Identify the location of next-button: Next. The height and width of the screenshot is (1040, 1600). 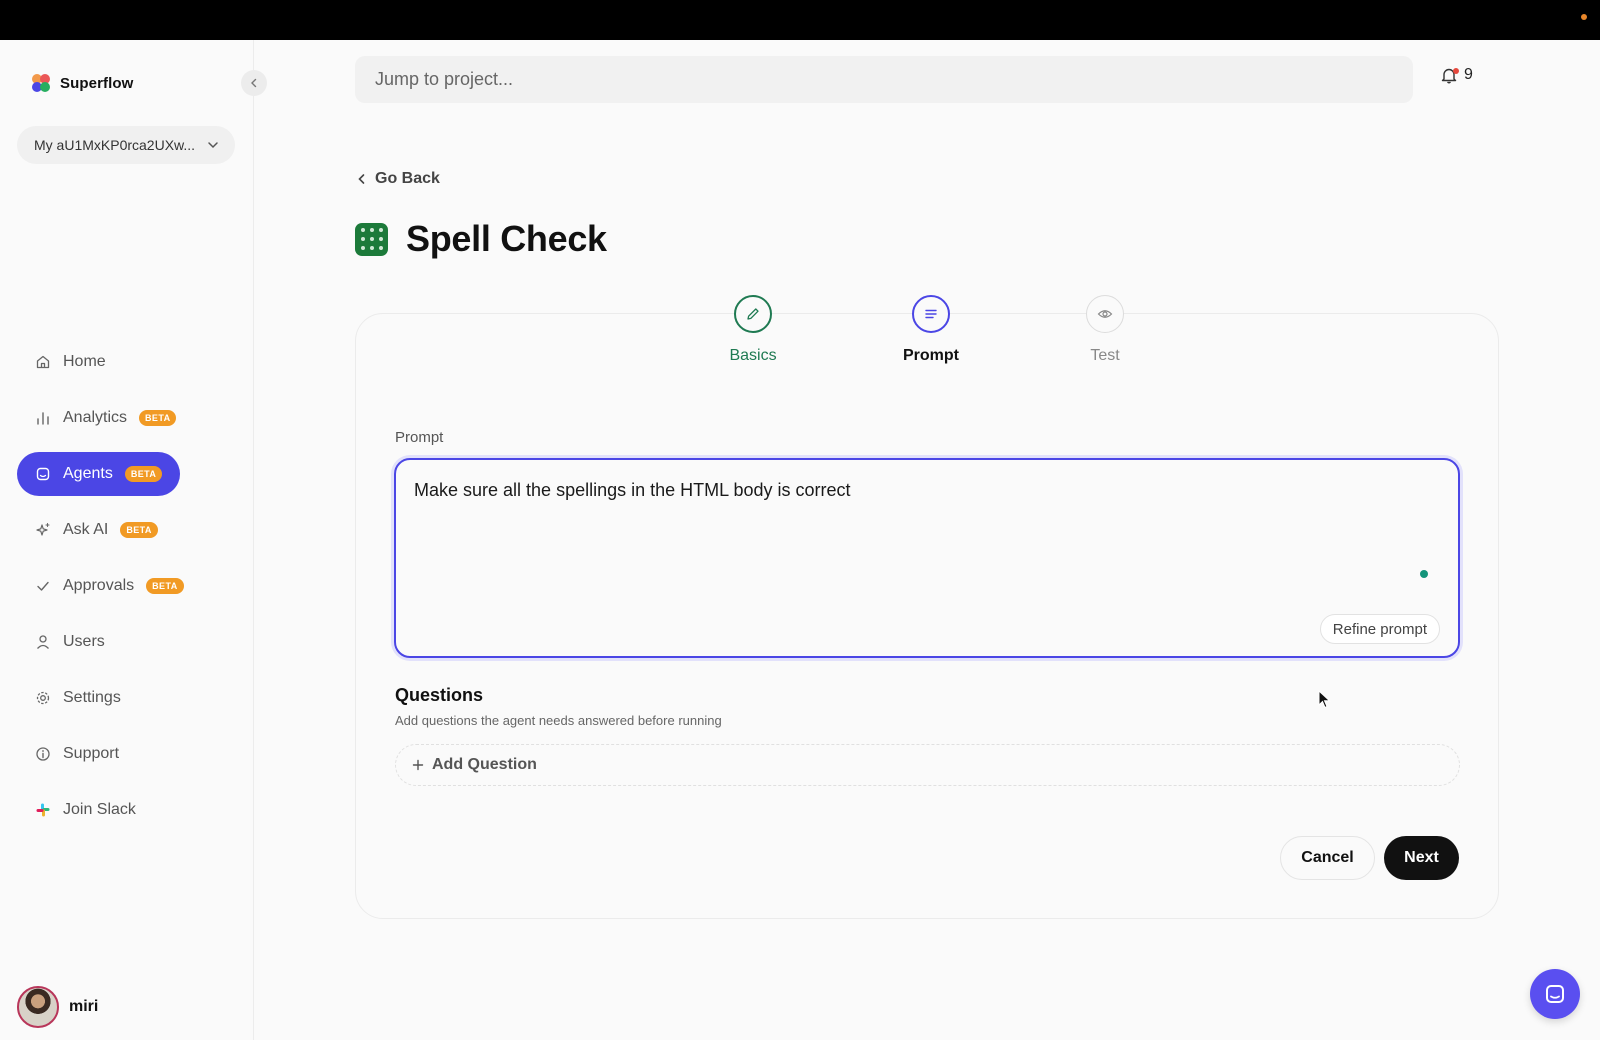
(1421, 858).